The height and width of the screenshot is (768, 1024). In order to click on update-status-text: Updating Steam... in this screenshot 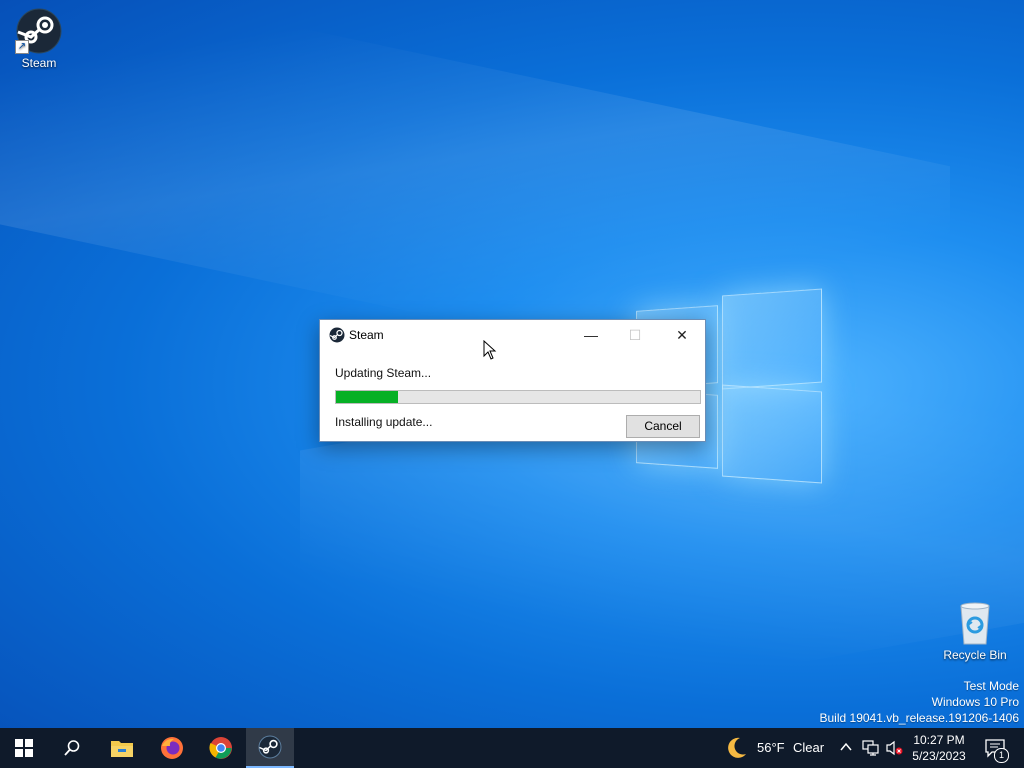, I will do `click(383, 373)`.